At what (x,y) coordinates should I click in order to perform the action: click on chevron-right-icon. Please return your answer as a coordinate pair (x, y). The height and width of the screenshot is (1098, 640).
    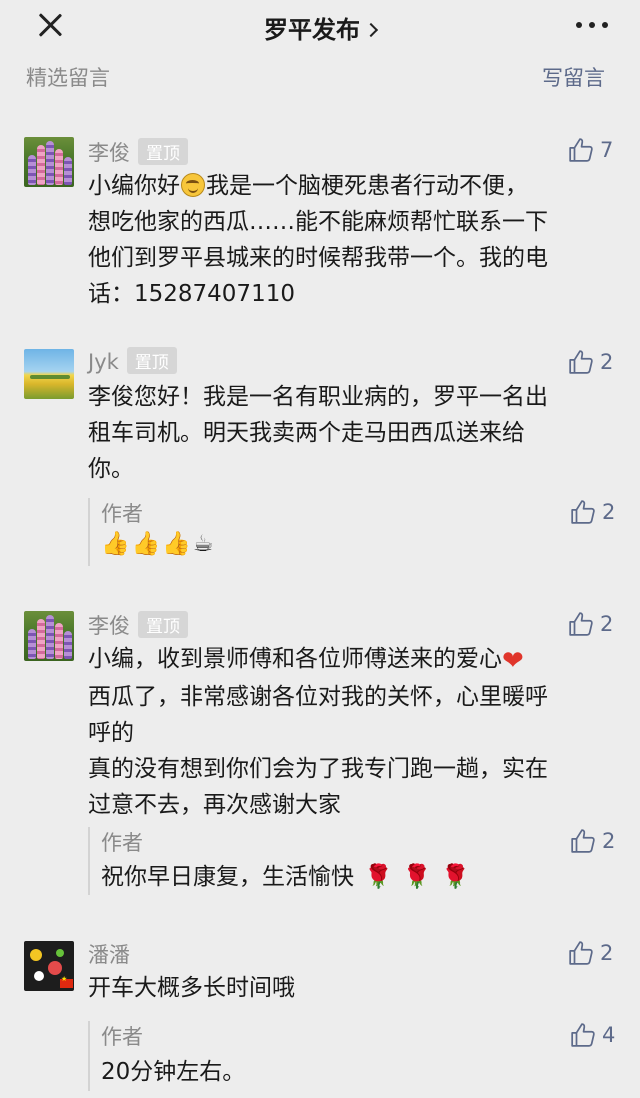
    Looking at the image, I should click on (371, 30).